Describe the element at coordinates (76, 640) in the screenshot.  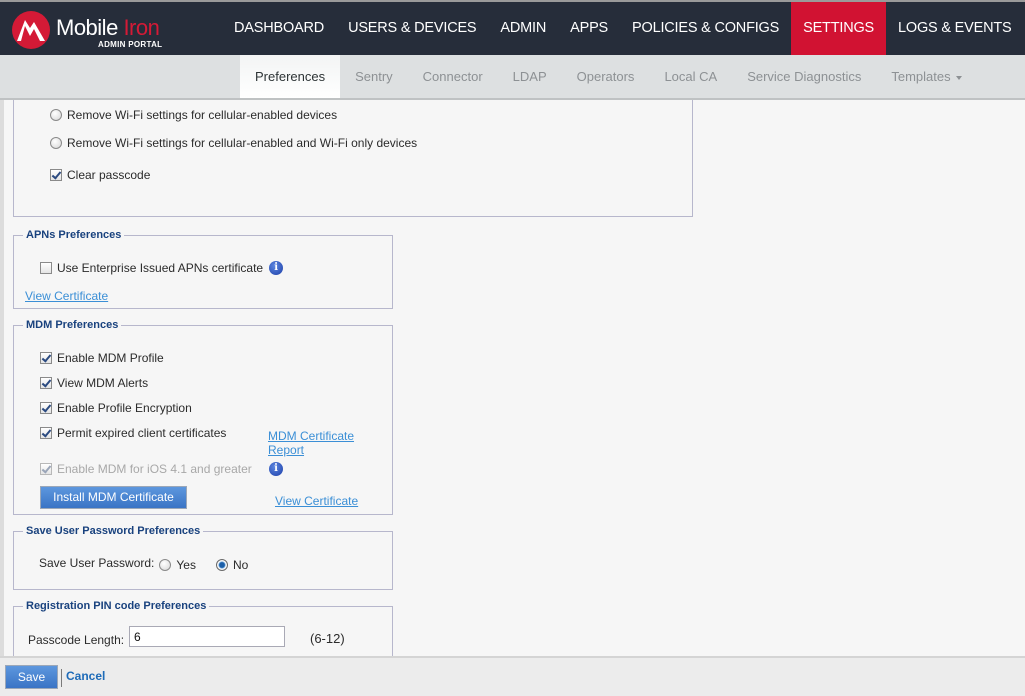
I see `passcode-length-label: Passcode Length:` at that location.